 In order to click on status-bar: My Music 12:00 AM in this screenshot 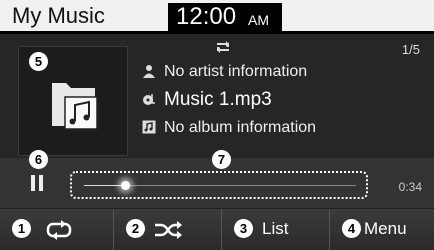, I will do `click(217, 17)`.